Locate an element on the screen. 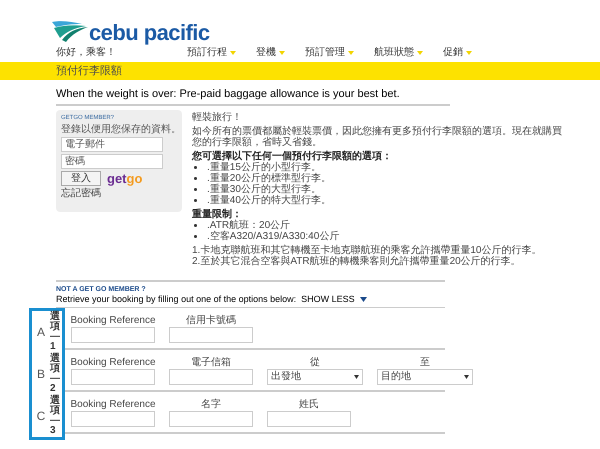 This screenshot has width=600, height=449. field-label: 名字 is located at coordinates (211, 404).